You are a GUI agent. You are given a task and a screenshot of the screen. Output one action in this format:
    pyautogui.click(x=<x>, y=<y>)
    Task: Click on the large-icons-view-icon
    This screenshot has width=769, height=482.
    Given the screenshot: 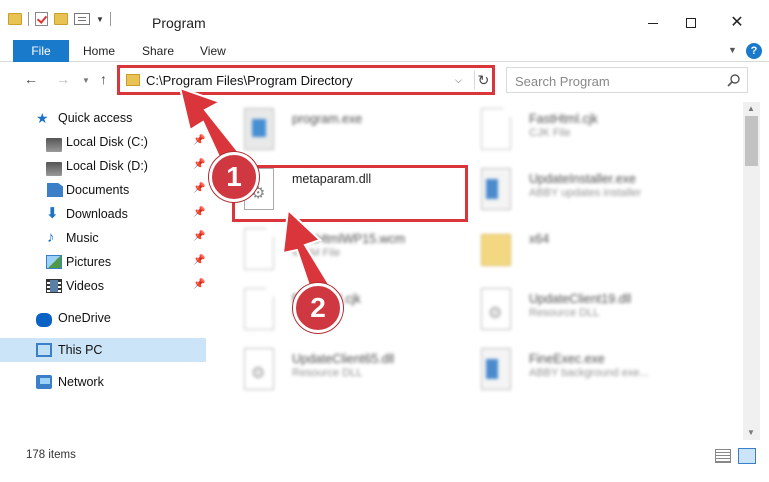 What is the action you would take?
    pyautogui.click(x=747, y=456)
    